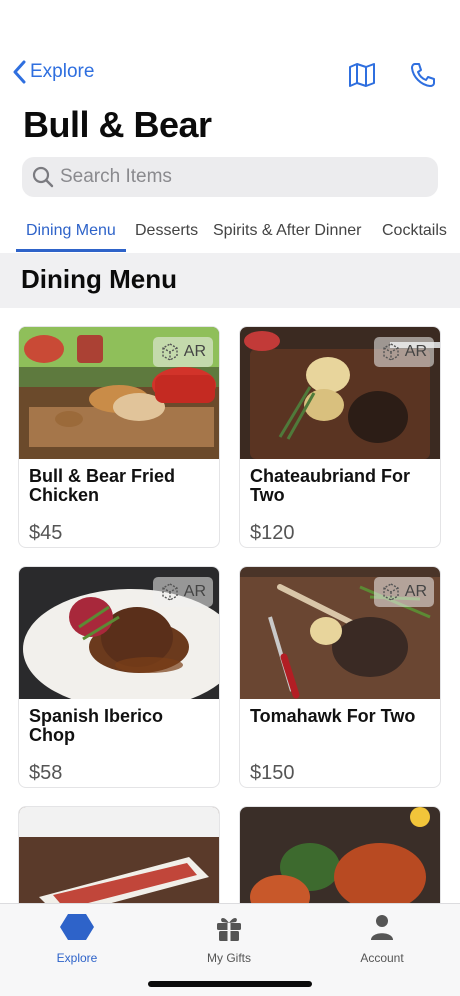 The height and width of the screenshot is (996, 460). Describe the element at coordinates (96, 725) in the screenshot. I see `menu-item-name: Spanish Iberico Chop` at that location.